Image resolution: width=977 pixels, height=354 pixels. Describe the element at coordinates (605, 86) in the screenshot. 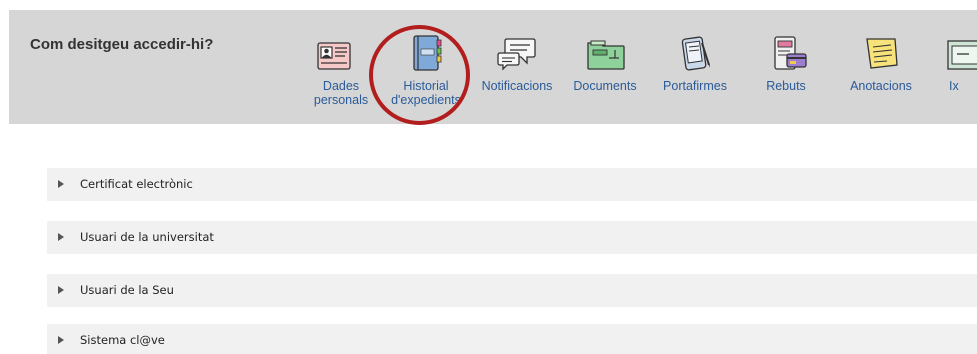

I see `nav-label: Documents` at that location.